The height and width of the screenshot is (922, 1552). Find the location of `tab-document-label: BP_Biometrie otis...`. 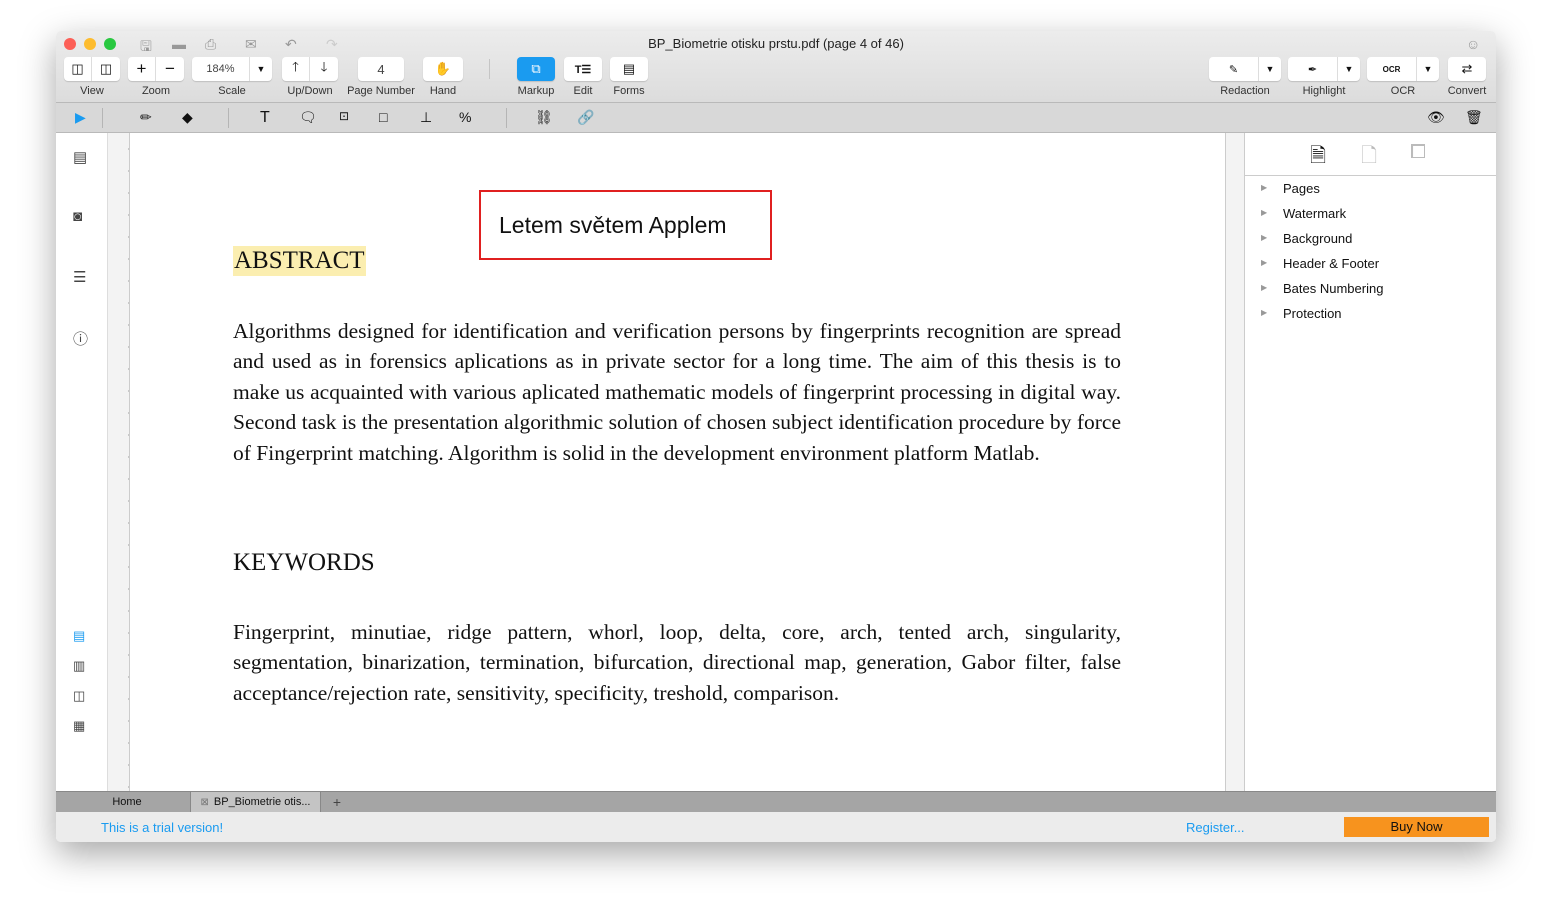

tab-document-label: BP_Biometrie otis... is located at coordinates (262, 802).